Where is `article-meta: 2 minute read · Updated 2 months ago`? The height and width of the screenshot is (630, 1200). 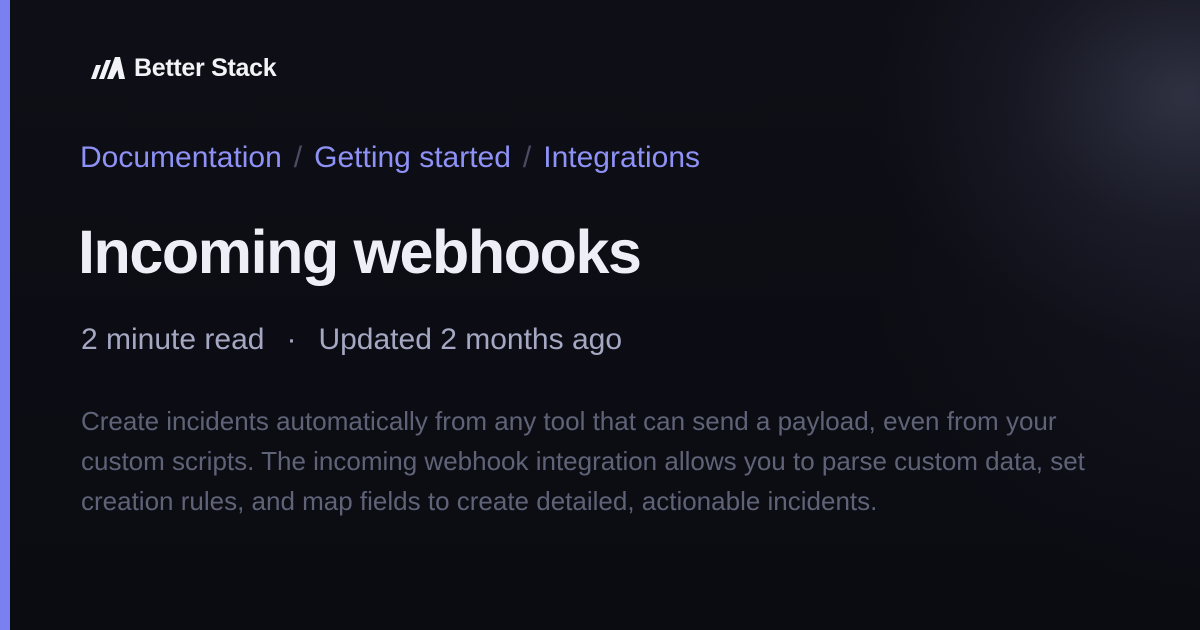
article-meta: 2 minute read · Updated 2 months ago is located at coordinates (351, 340).